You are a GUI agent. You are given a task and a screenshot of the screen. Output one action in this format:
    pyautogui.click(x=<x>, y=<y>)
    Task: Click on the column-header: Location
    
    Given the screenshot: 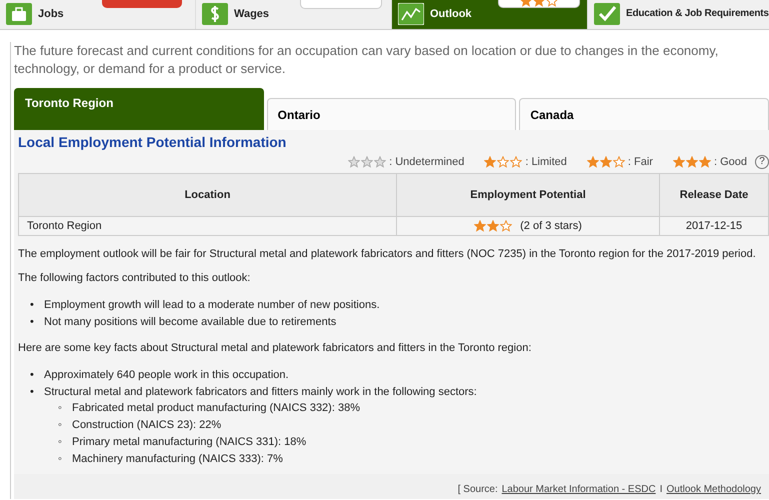 What is the action you would take?
    pyautogui.click(x=207, y=195)
    